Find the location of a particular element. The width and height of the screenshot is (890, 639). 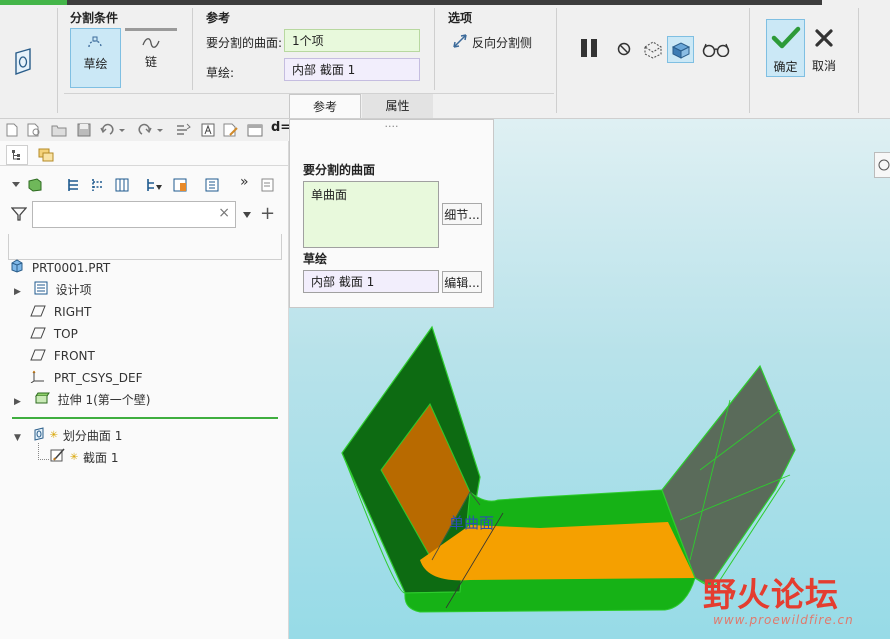

datum-plane-icon is located at coordinates (38, 357).